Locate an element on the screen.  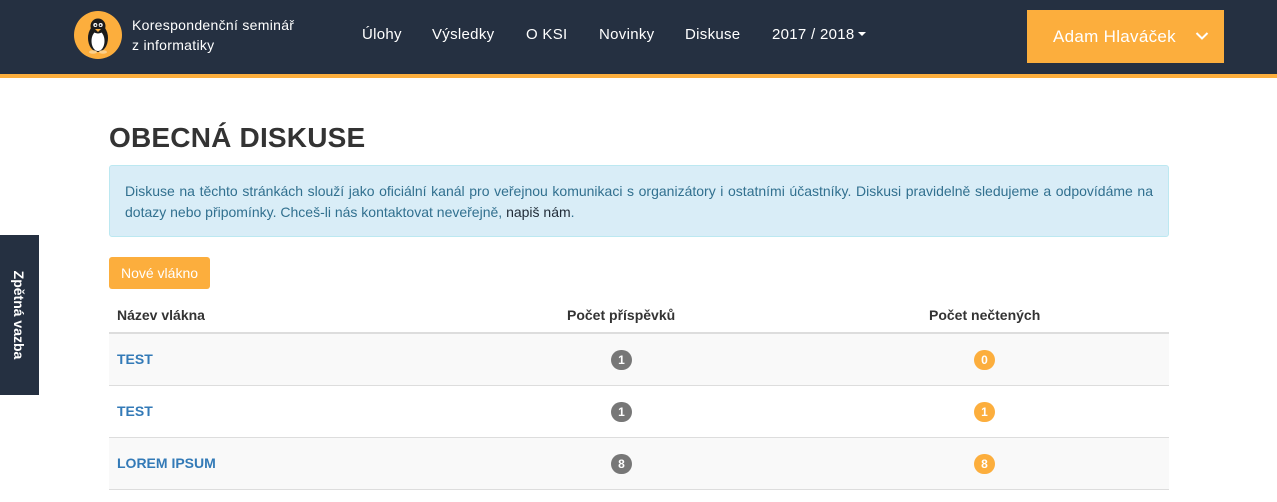
posts-count-badge: 8 is located at coordinates (621, 464).